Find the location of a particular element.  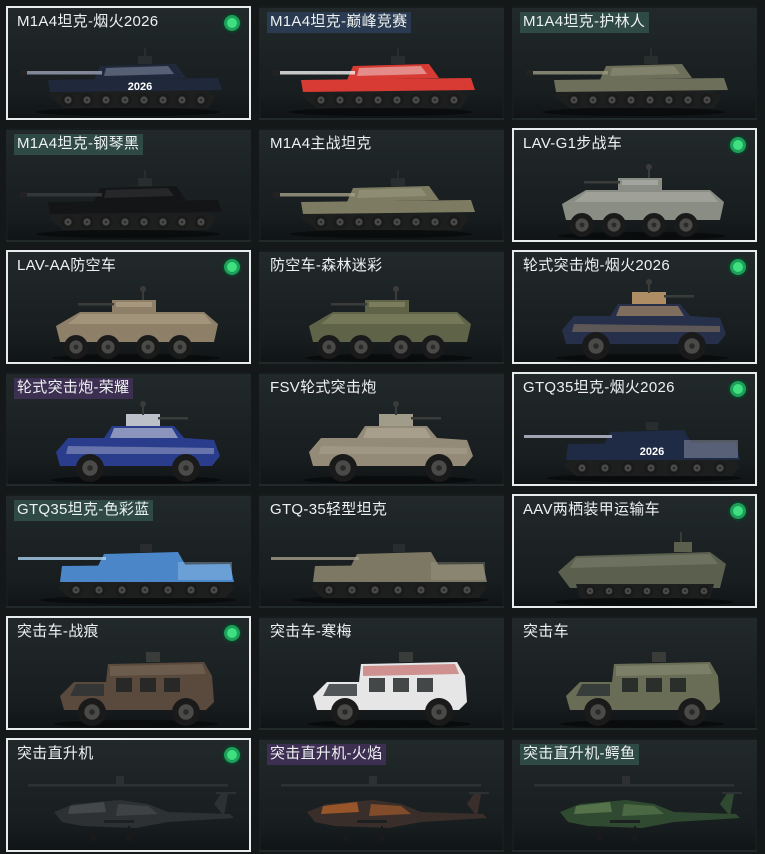

vehicle-name: LAV-G1步战车 is located at coordinates (573, 143).